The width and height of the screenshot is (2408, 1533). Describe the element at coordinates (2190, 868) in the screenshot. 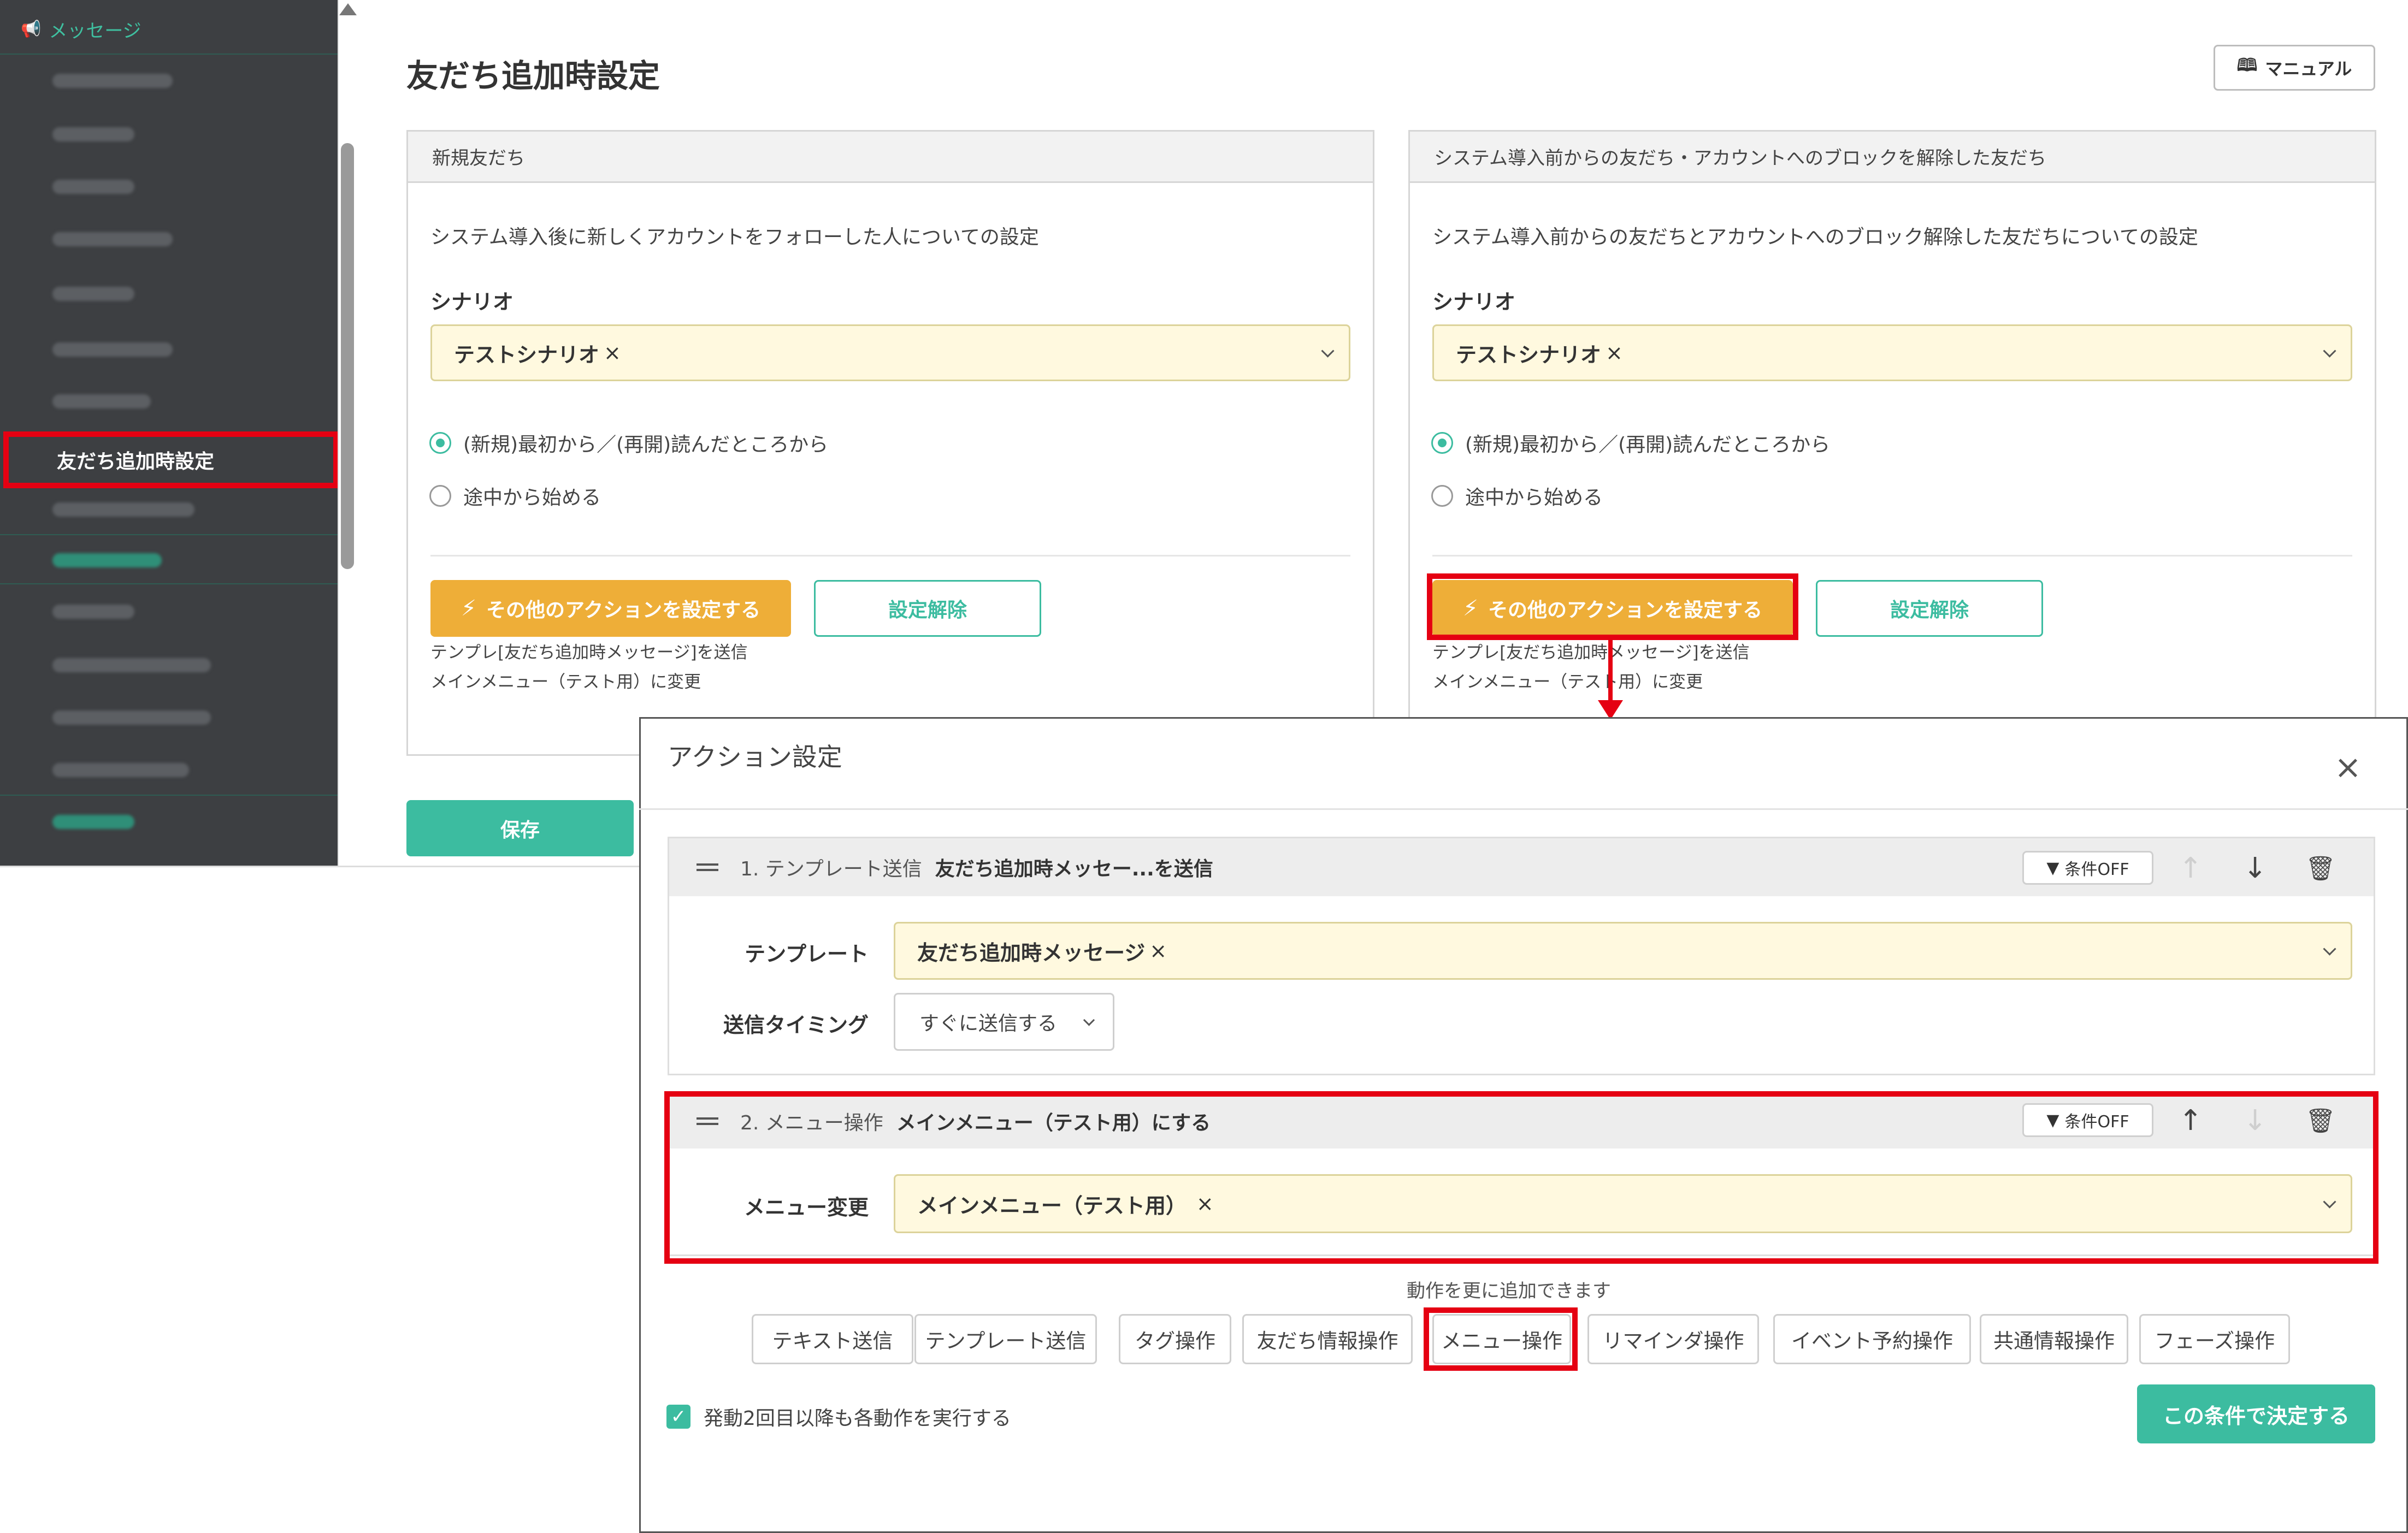

I see `move-up-icon: ↑` at that location.